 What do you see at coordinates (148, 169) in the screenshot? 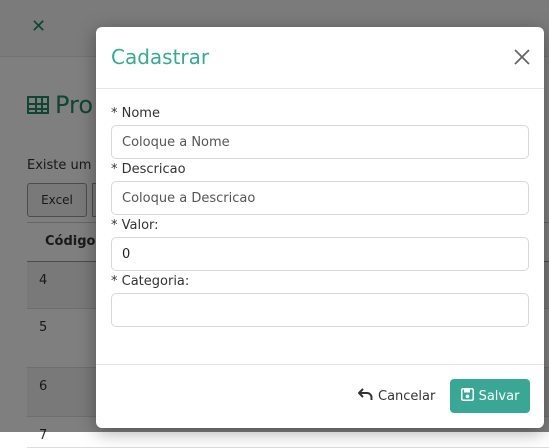
I see `descricao-label: * Descricao` at bounding box center [148, 169].